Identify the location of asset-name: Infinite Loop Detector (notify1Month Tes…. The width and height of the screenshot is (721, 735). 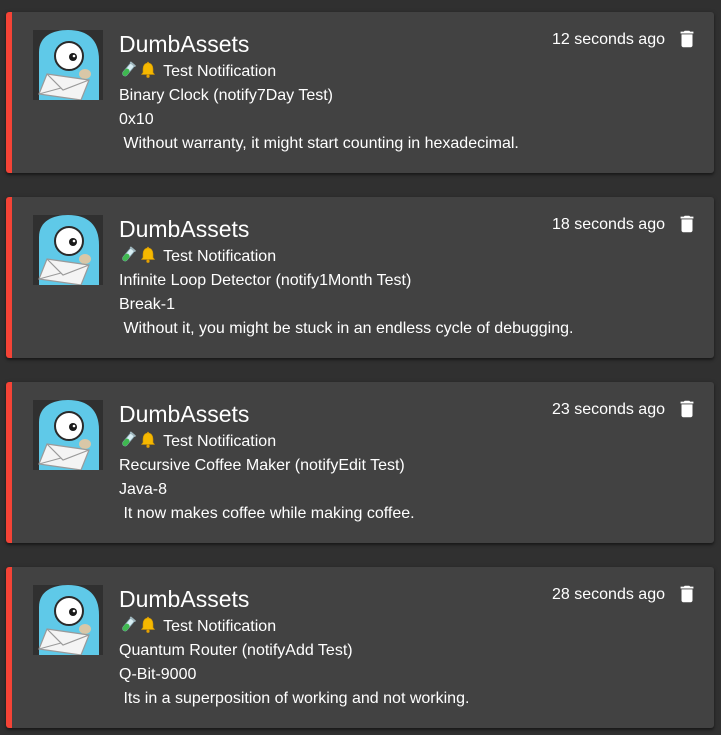
(265, 280).